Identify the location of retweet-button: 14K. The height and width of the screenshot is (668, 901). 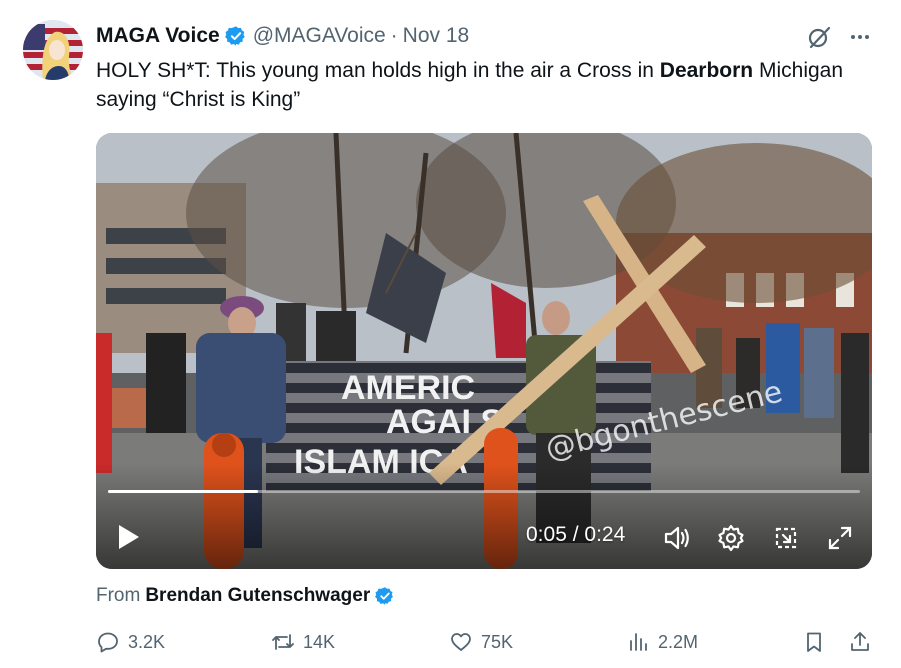
(303, 642).